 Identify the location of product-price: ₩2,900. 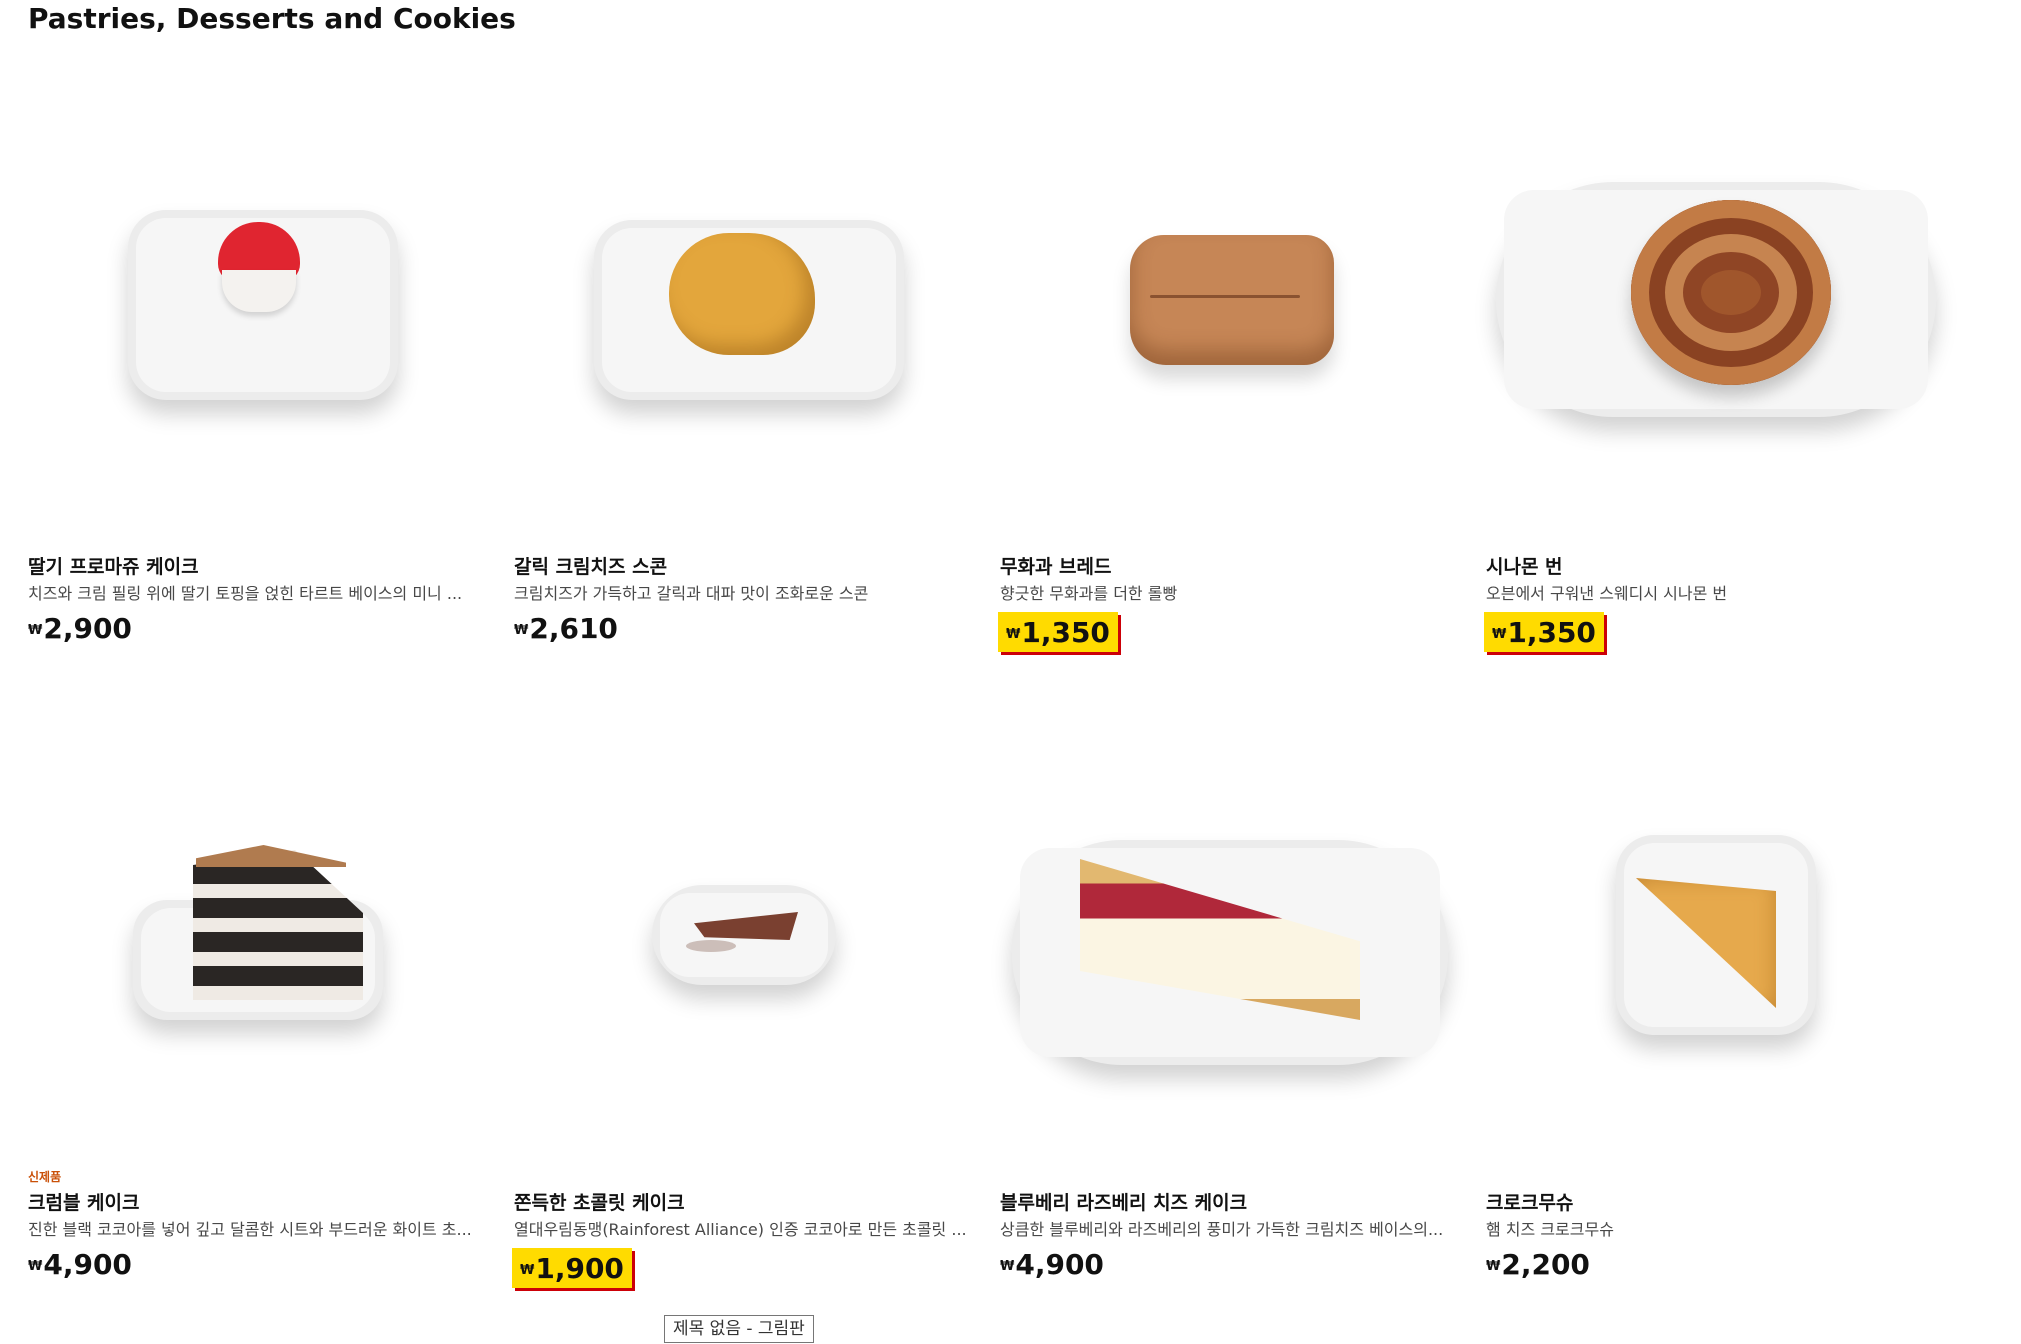
(80, 629).